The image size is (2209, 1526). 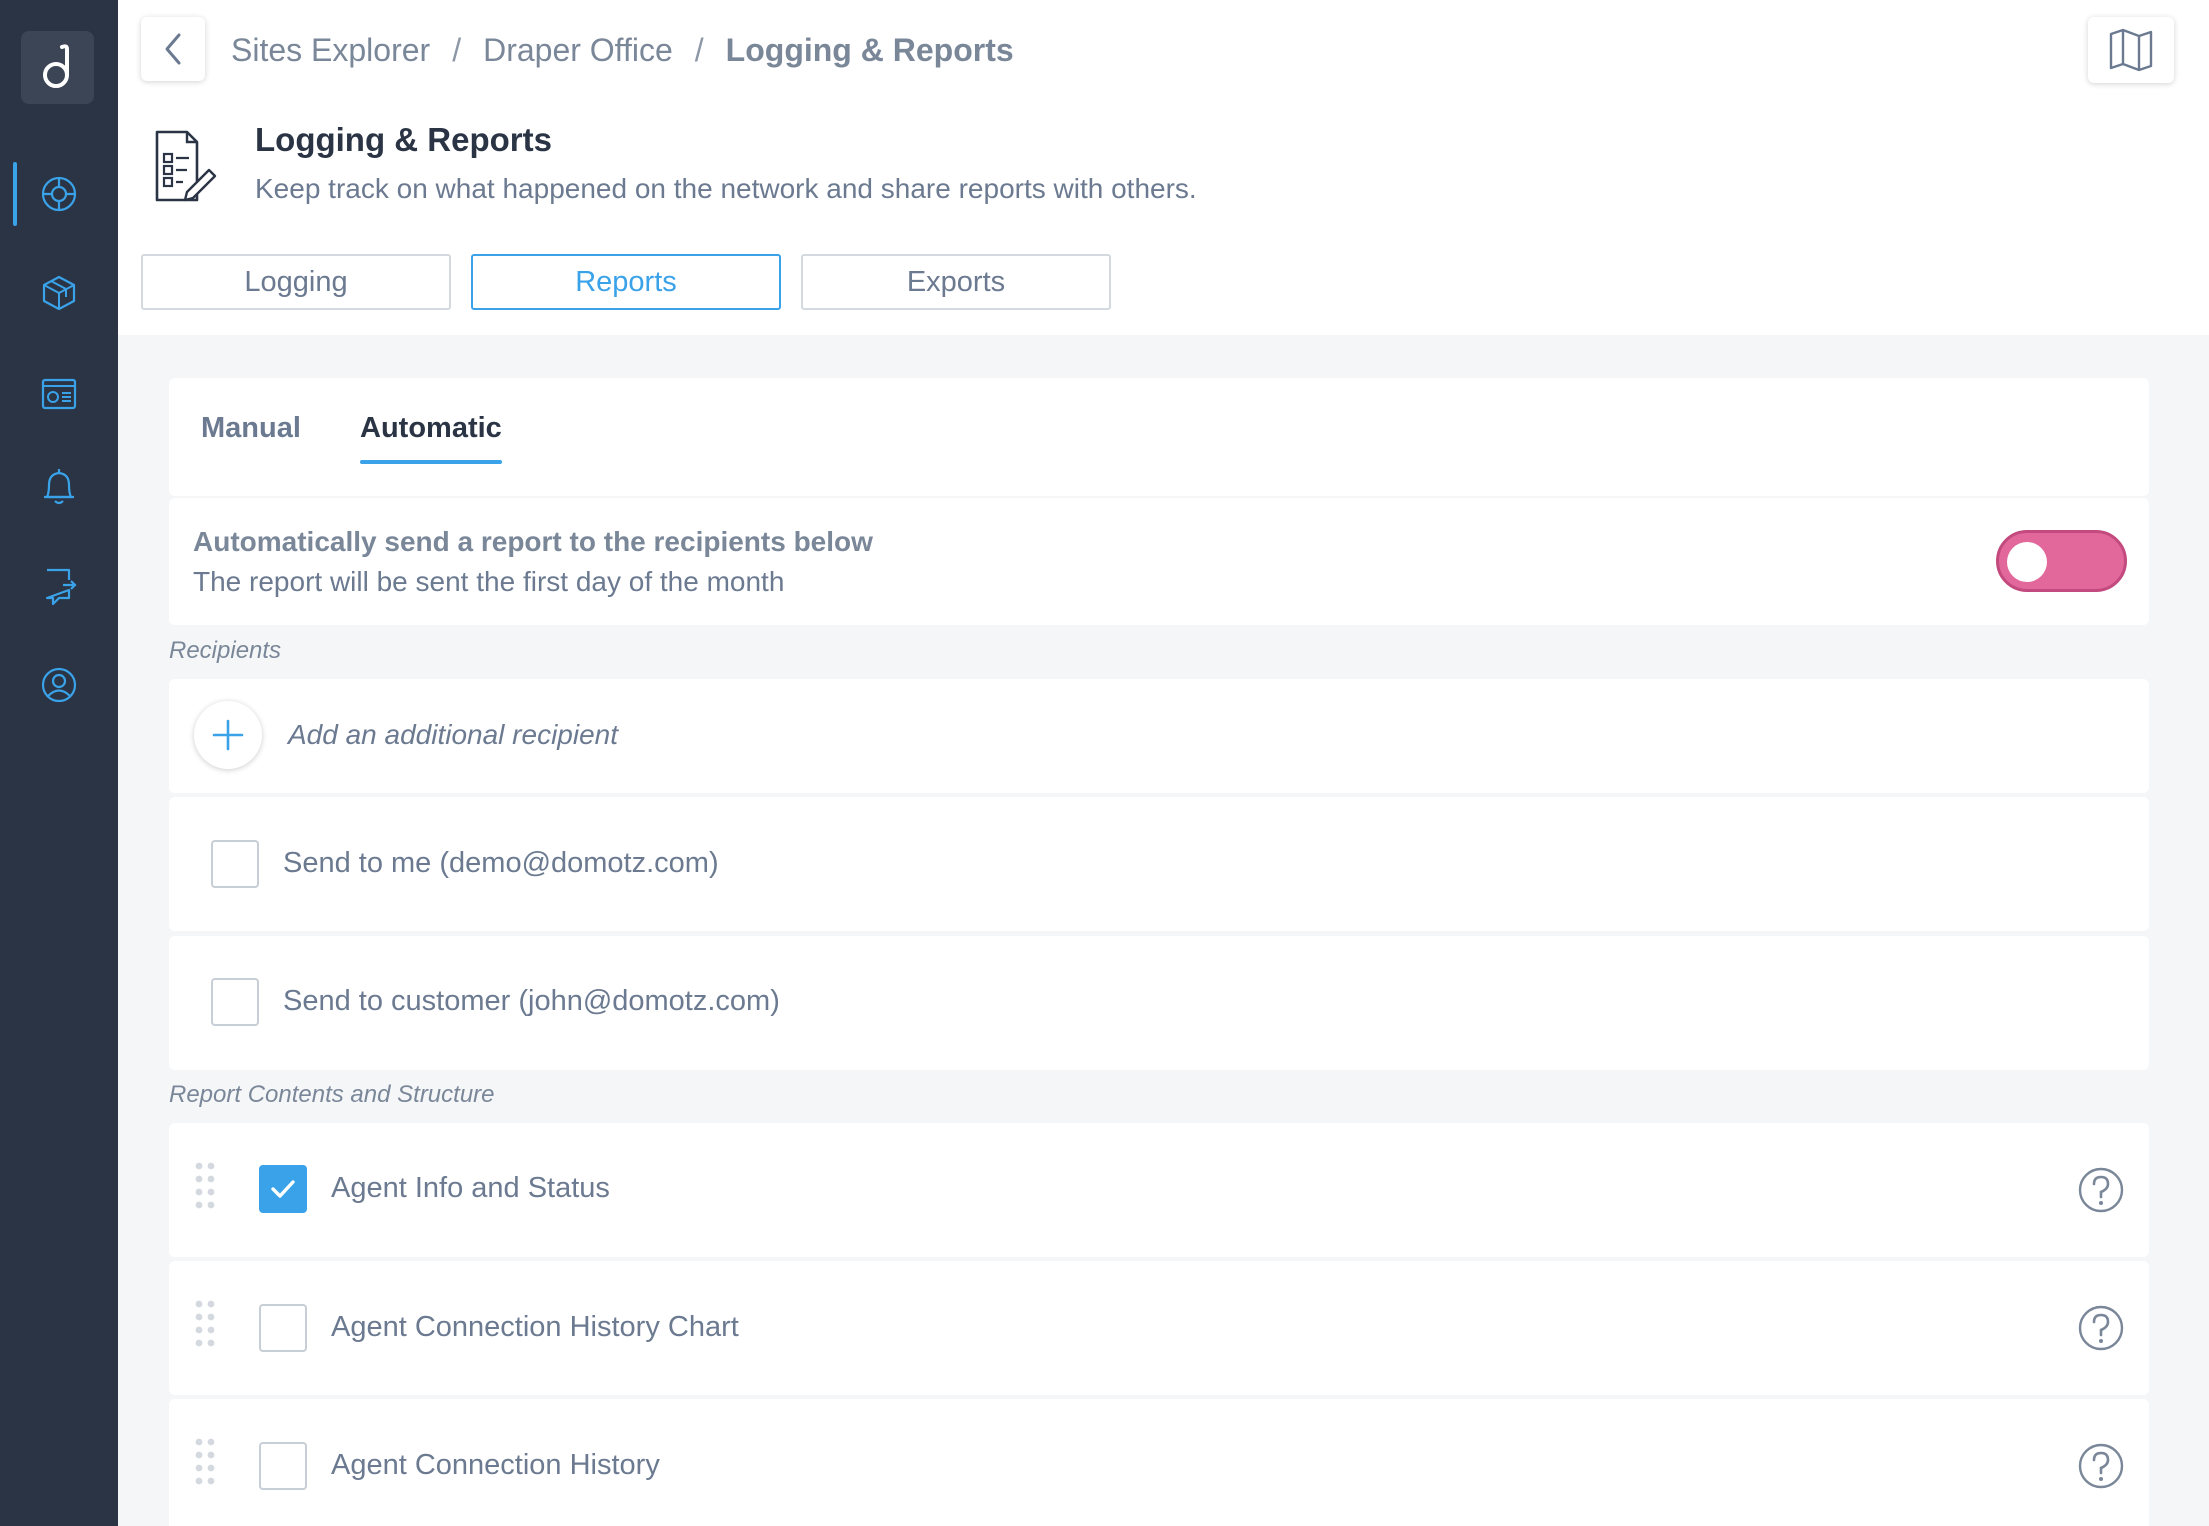 I want to click on send-to-customer-checkbox, so click(x=235, y=1002).